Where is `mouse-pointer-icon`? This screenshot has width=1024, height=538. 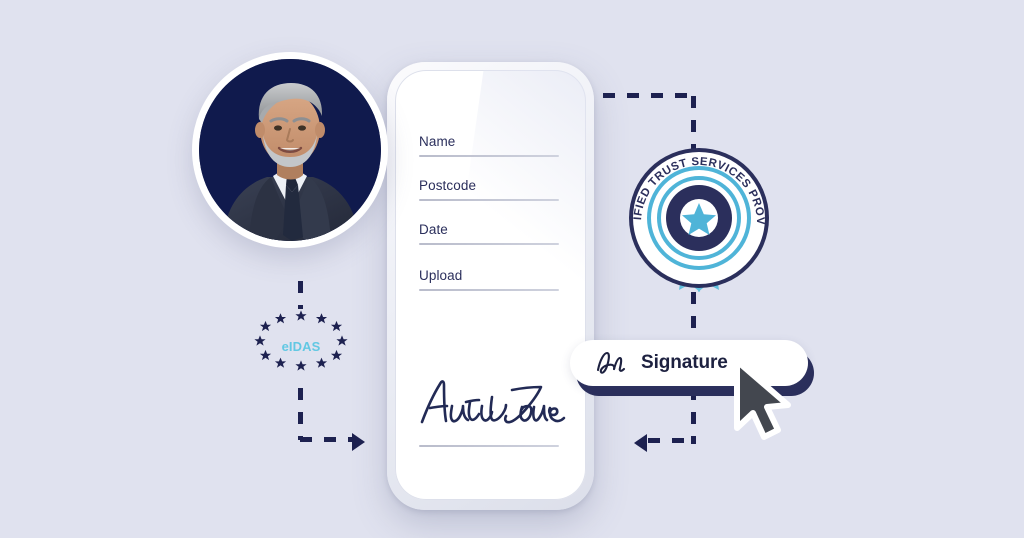 mouse-pointer-icon is located at coordinates (762, 399).